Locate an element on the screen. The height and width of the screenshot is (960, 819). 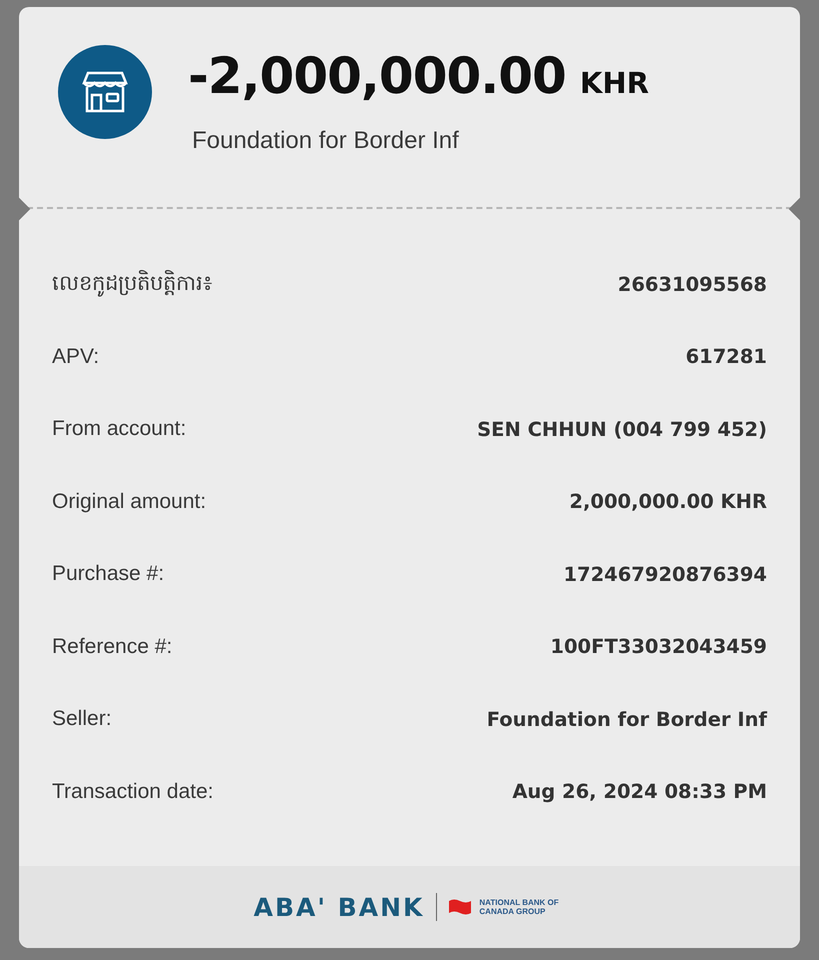
detail-label: Reference #: is located at coordinates (112, 646).